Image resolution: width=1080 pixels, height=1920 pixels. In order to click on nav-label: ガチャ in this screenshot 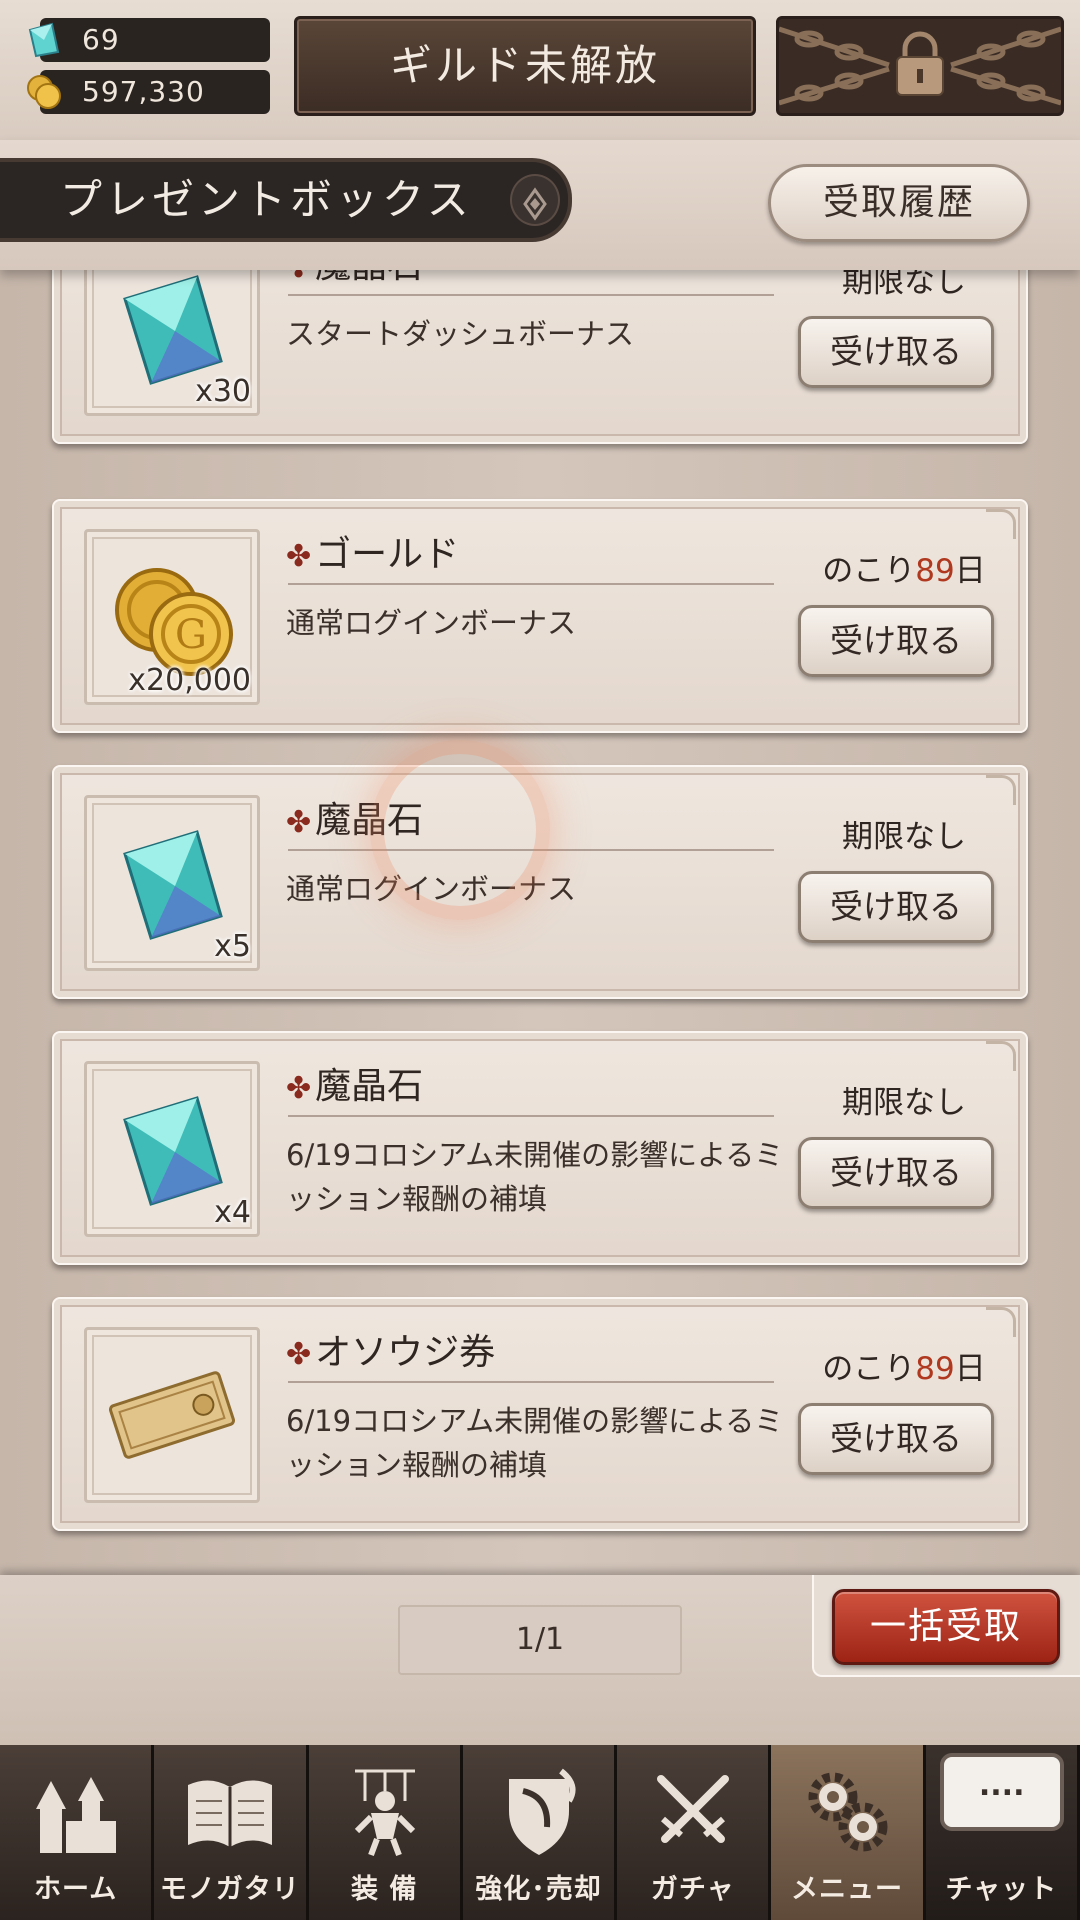, I will do `click(692, 1889)`.